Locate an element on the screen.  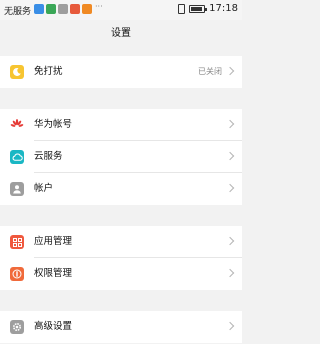
page-title: 设置 is located at coordinates (121, 33).